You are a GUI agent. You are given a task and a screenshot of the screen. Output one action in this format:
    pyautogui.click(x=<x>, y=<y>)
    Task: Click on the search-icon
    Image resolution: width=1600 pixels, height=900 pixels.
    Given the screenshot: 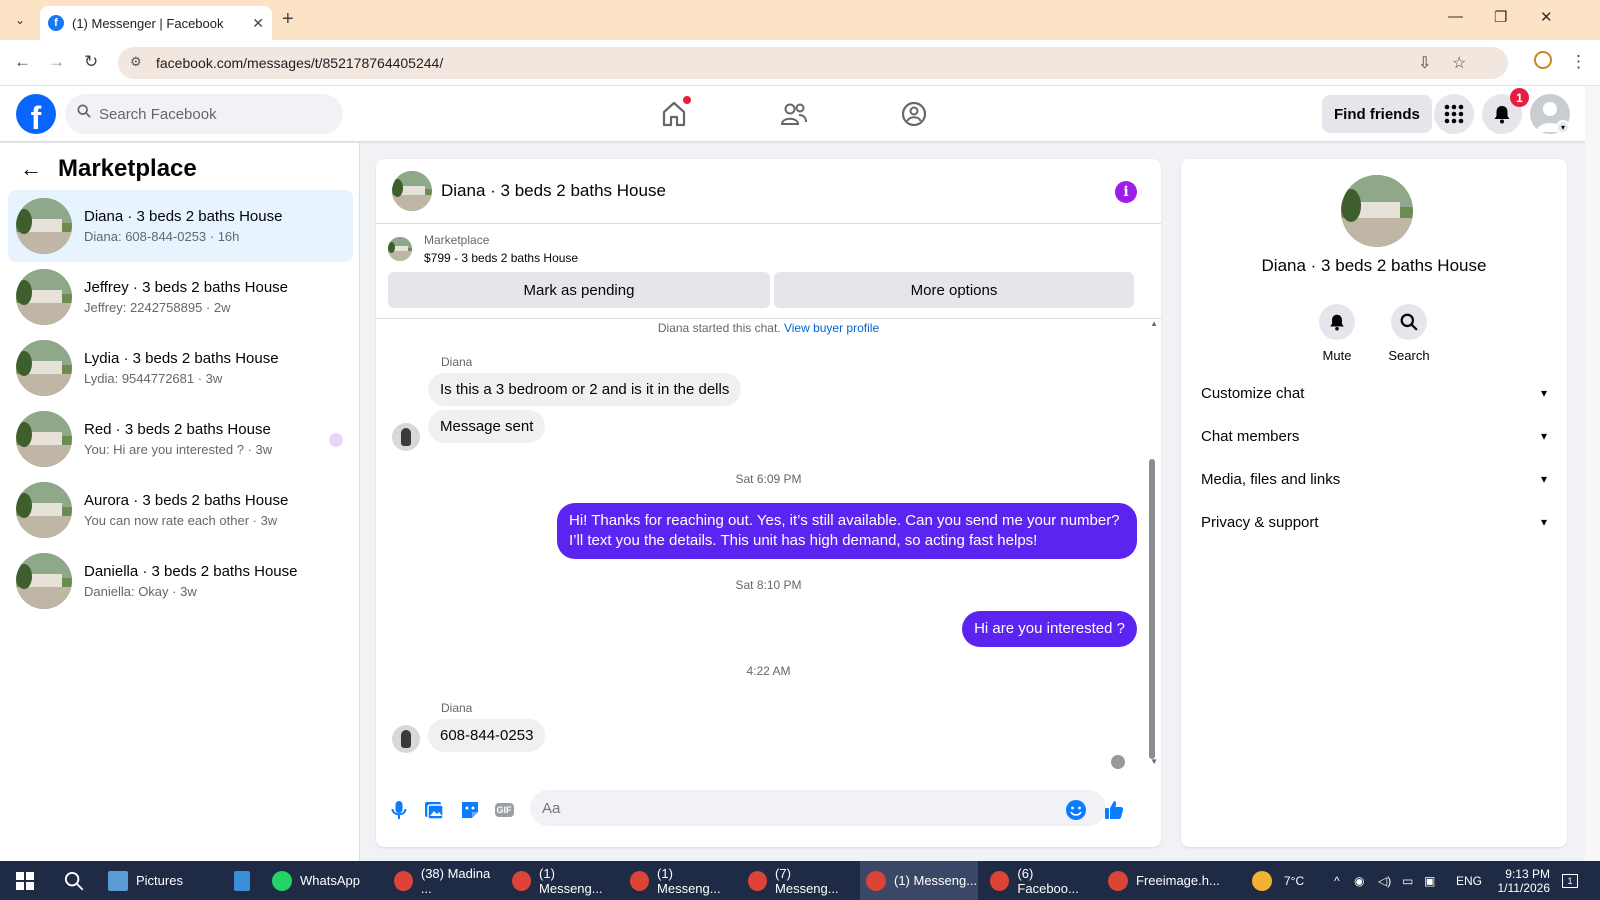 What is the action you would take?
    pyautogui.click(x=1409, y=322)
    